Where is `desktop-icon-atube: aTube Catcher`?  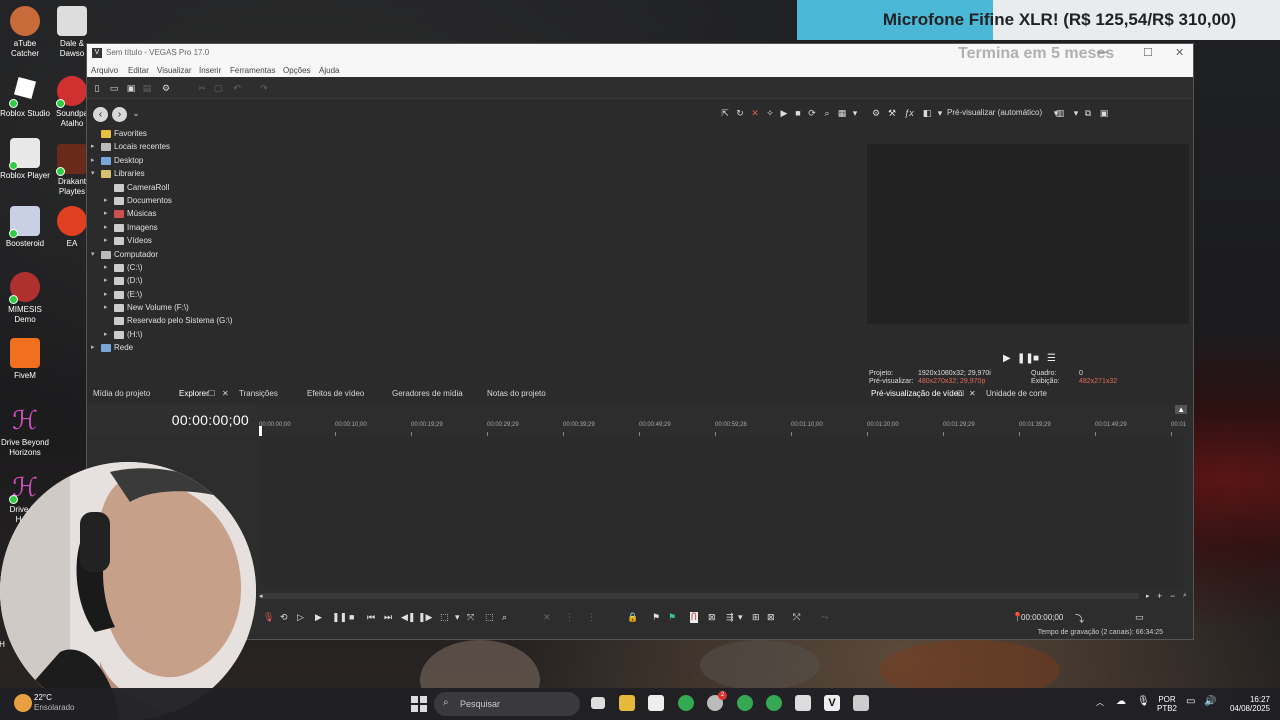 desktop-icon-atube: aTube Catcher is located at coordinates (25, 32).